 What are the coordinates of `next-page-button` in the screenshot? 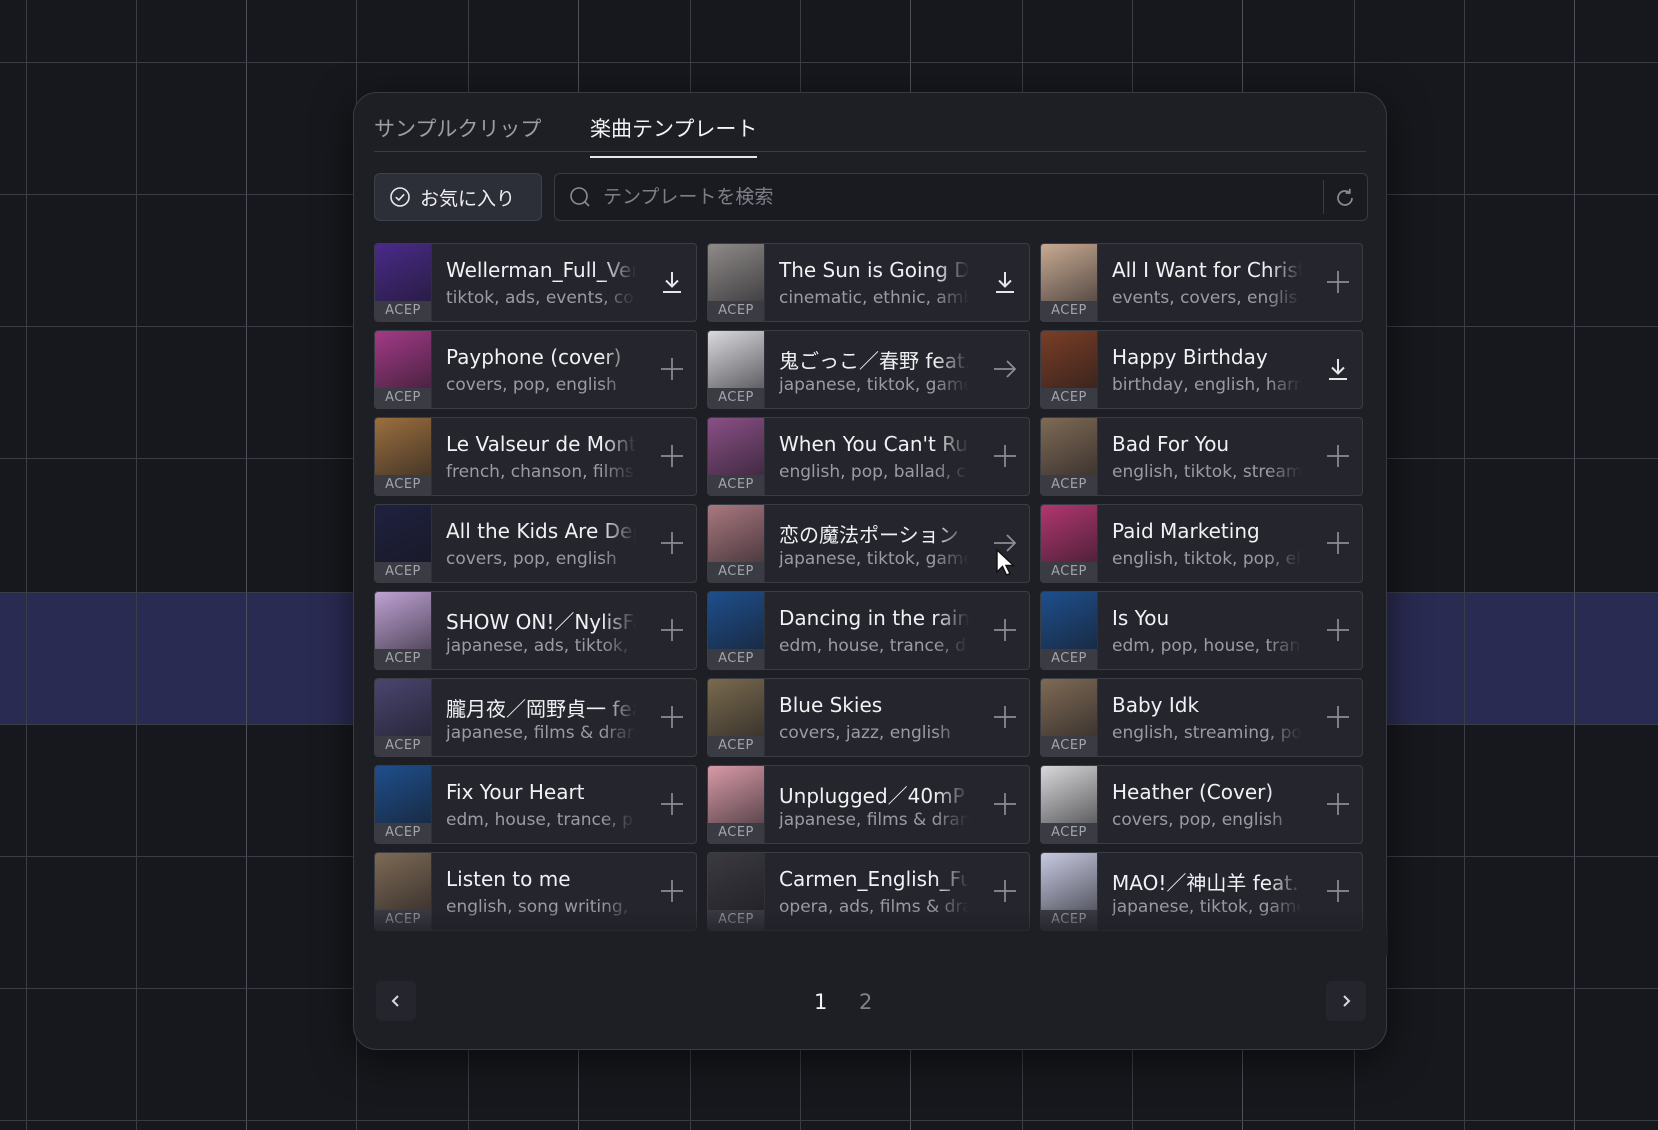 It's located at (1346, 1001).